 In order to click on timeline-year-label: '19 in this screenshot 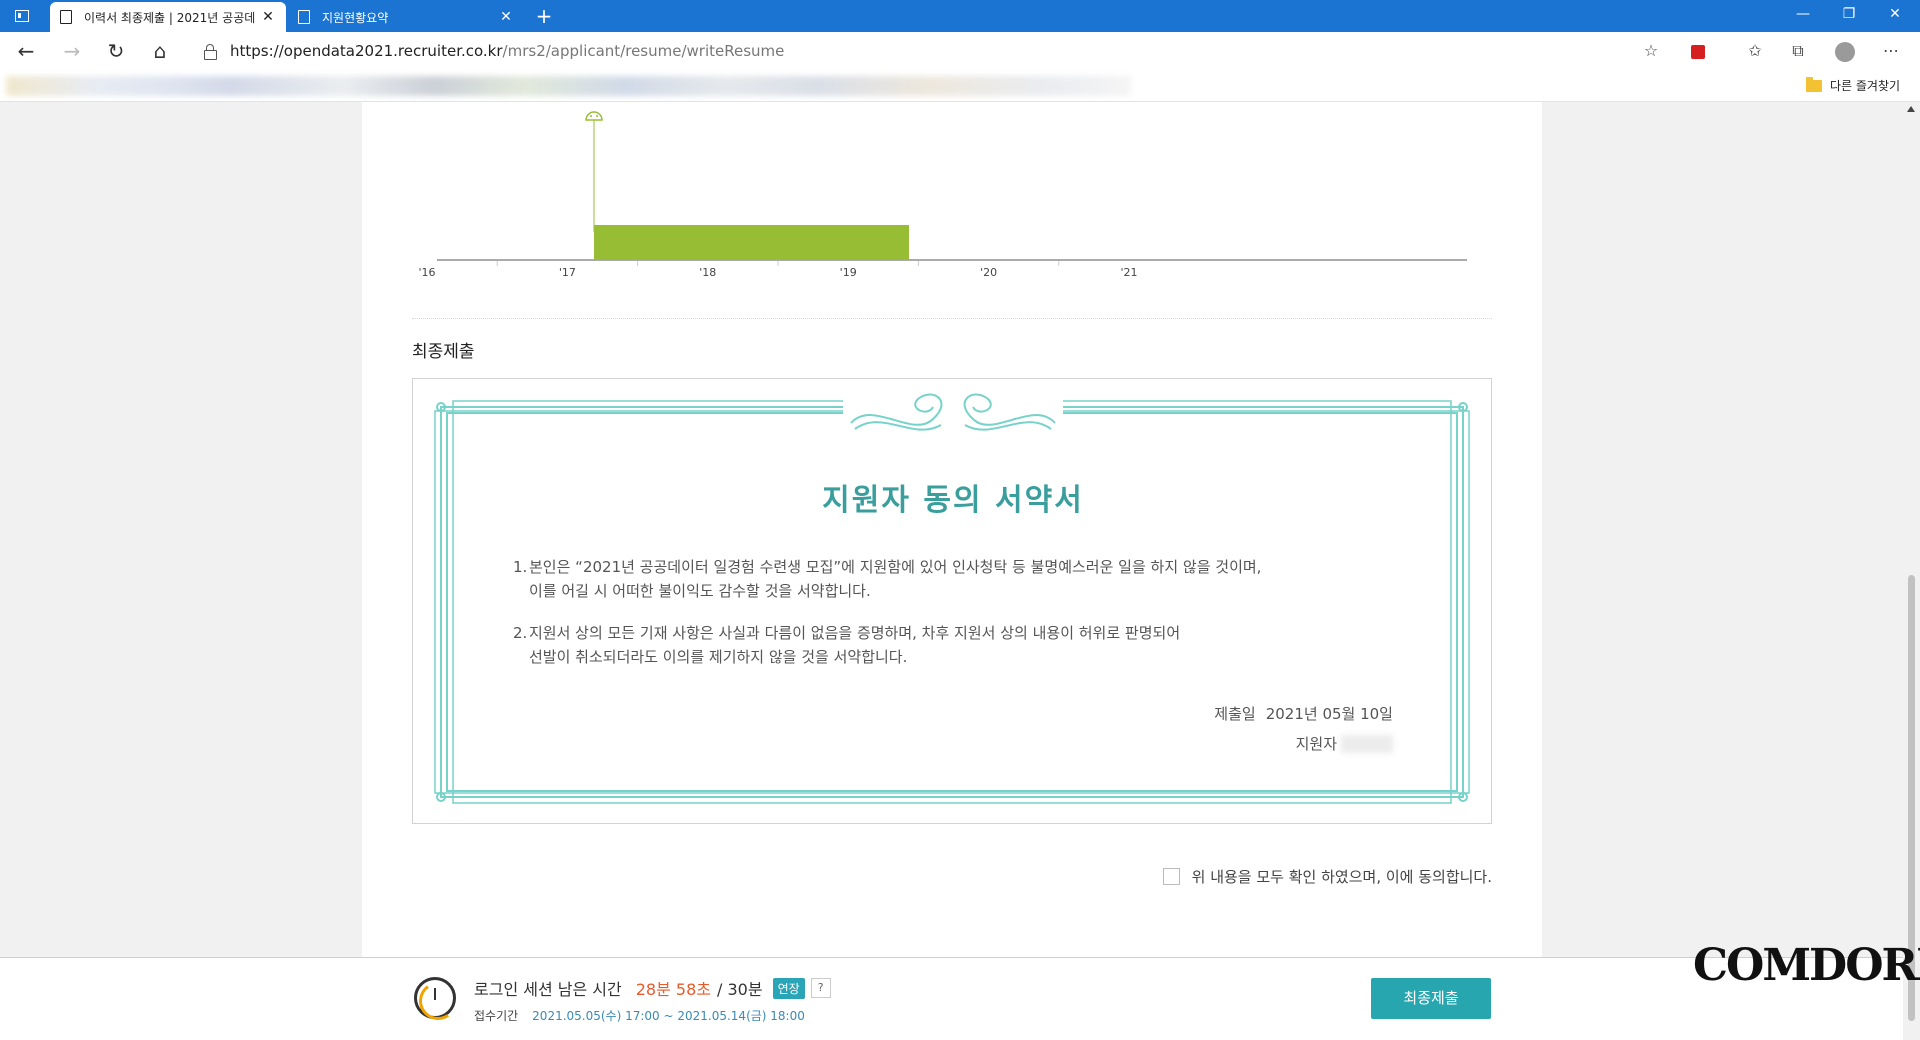, I will do `click(848, 272)`.